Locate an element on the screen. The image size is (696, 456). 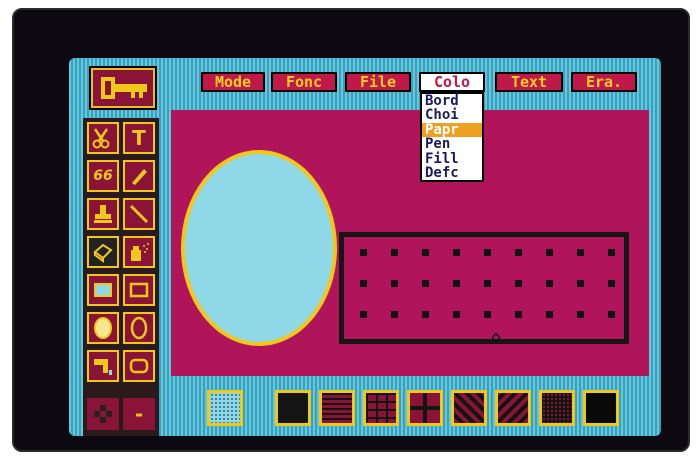
mouse-cursor-icon: ⌂ is located at coordinates (496, 336).